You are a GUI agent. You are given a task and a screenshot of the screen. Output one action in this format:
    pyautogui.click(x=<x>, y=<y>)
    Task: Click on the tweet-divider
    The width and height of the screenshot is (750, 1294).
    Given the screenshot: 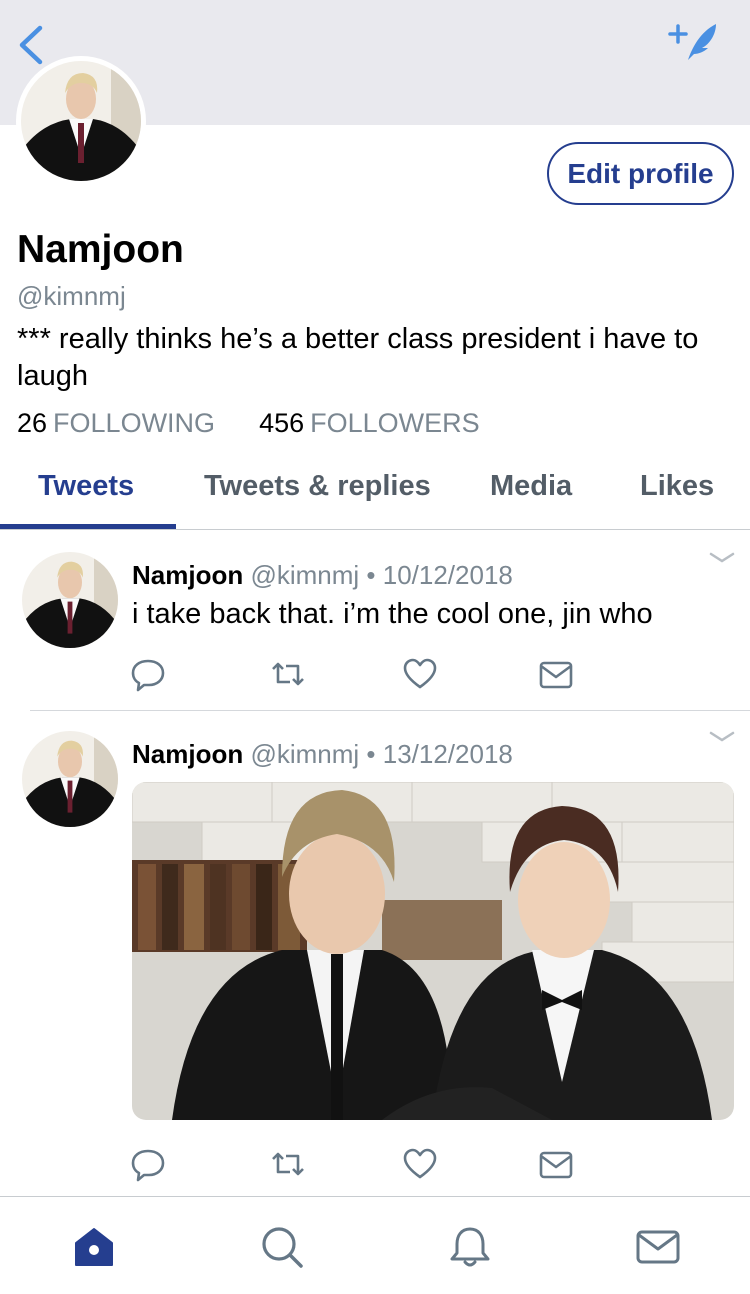 What is the action you would take?
    pyautogui.click(x=390, y=710)
    